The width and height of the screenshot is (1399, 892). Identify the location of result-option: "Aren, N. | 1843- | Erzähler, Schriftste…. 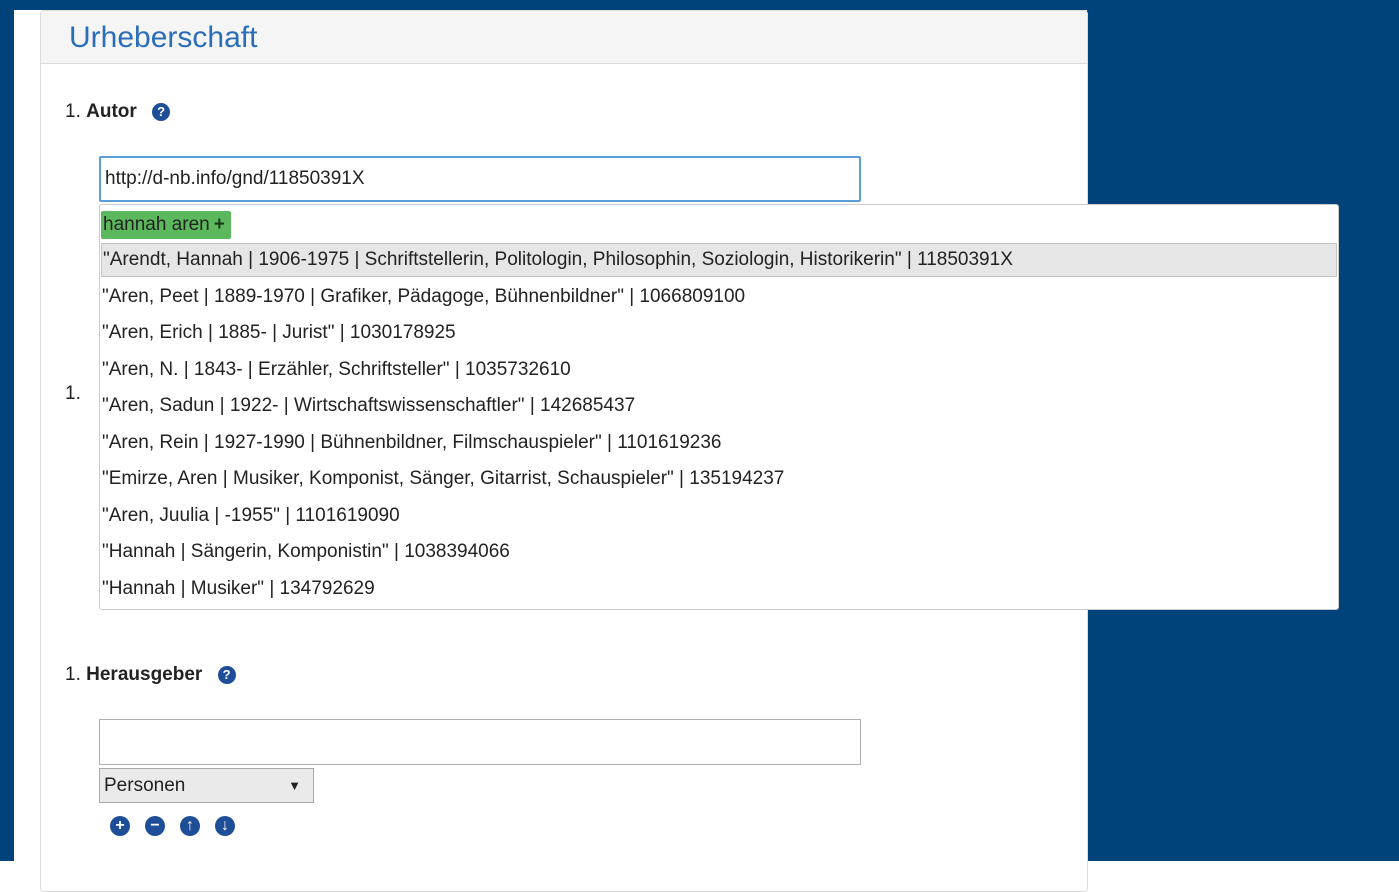
(336, 370).